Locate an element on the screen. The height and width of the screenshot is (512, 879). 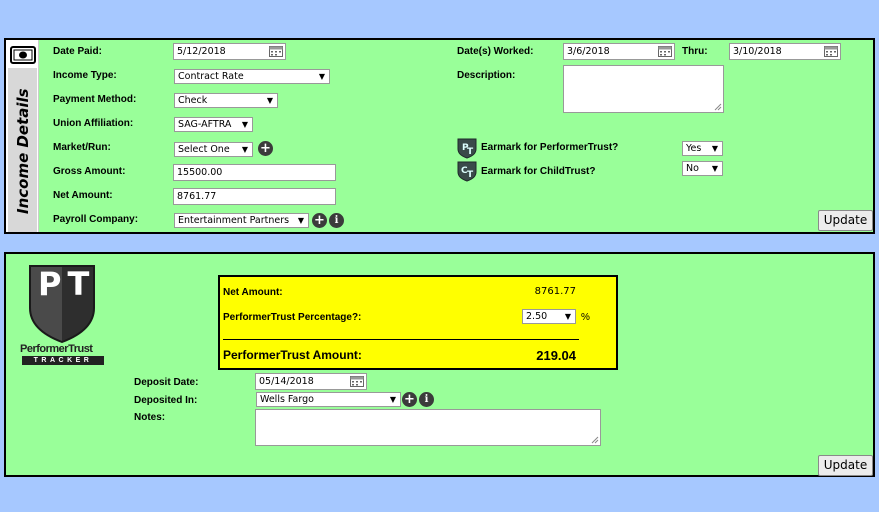
childtrust-shield-icon: C T is located at coordinates (467, 171).